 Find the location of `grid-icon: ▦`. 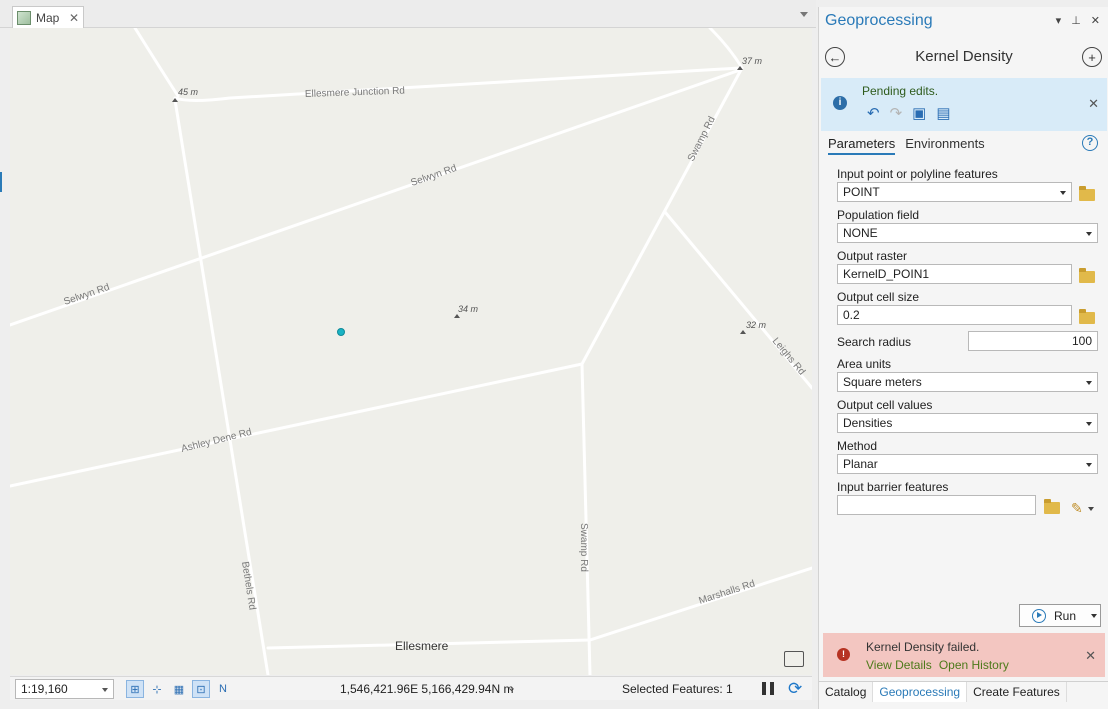

grid-icon: ▦ is located at coordinates (179, 689).